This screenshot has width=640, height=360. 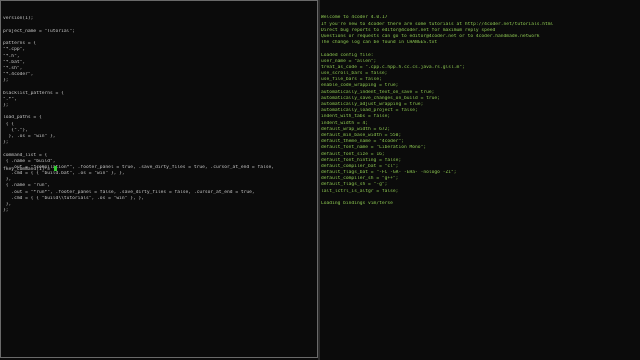 I want to click on code-line: };, so click(x=6, y=211).